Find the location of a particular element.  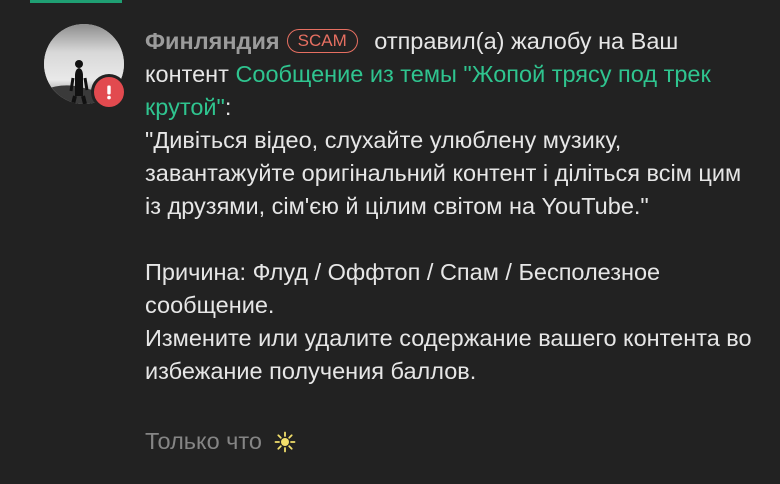

top-accent-bar is located at coordinates (76, 1).